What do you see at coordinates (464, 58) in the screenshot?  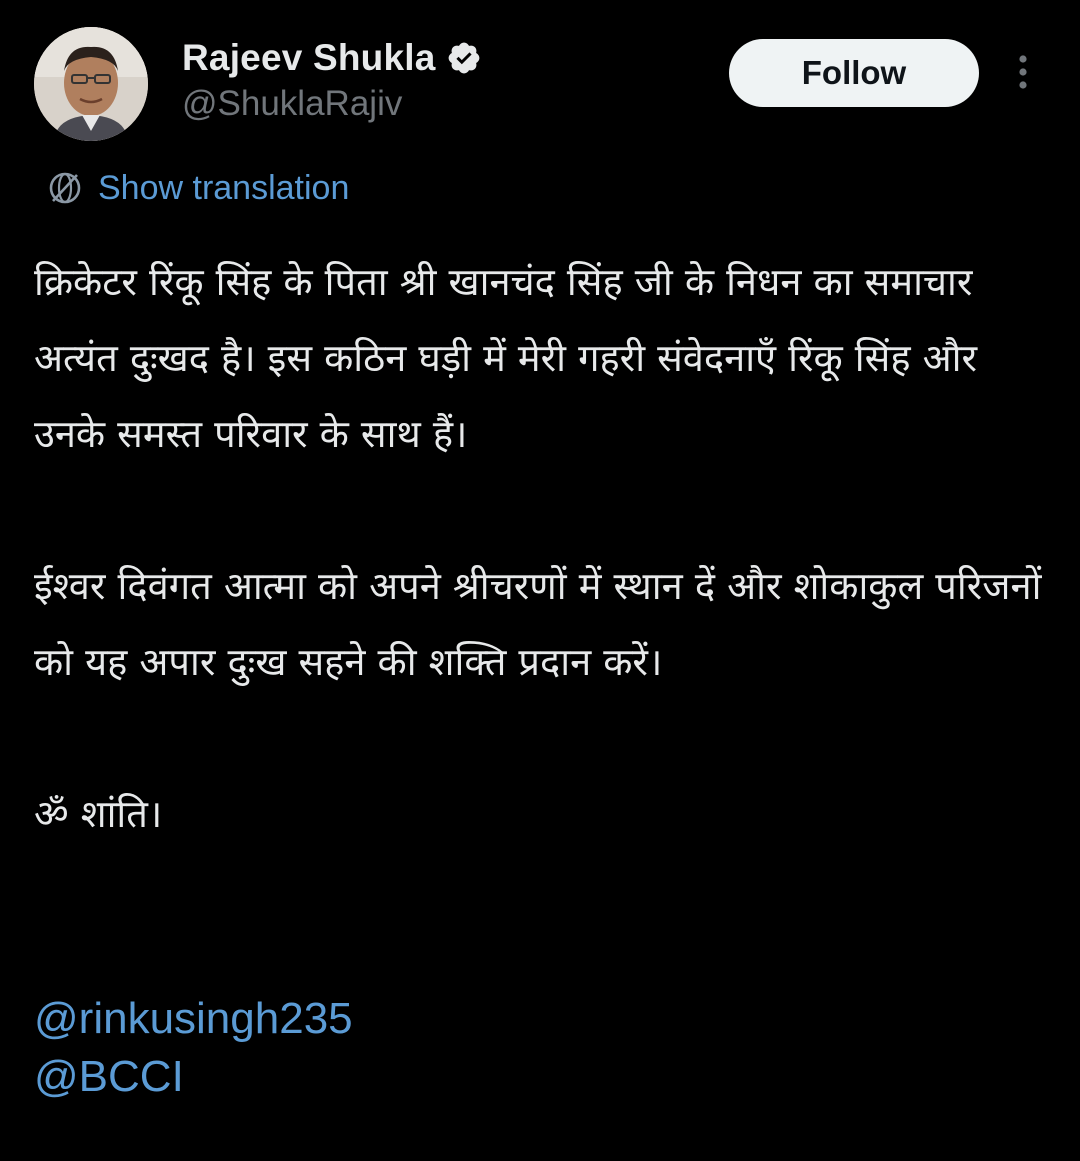 I see `verified-badge-icon` at bounding box center [464, 58].